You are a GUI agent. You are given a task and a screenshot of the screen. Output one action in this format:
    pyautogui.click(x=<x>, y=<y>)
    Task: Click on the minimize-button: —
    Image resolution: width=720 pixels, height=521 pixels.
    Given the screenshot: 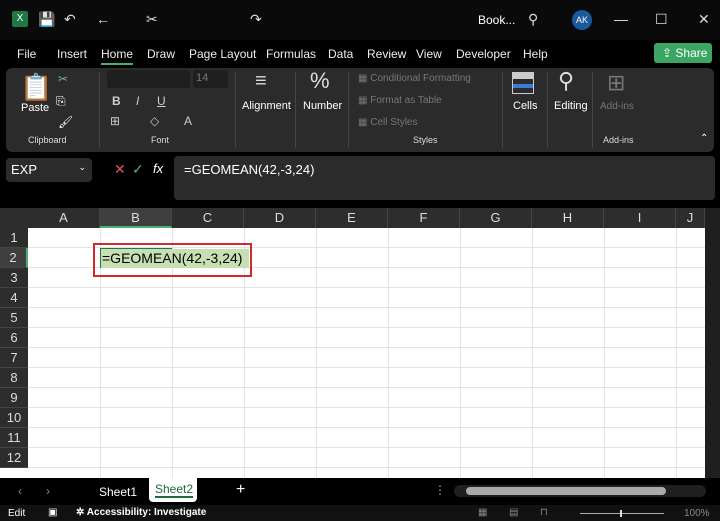 What is the action you would take?
    pyautogui.click(x=621, y=19)
    